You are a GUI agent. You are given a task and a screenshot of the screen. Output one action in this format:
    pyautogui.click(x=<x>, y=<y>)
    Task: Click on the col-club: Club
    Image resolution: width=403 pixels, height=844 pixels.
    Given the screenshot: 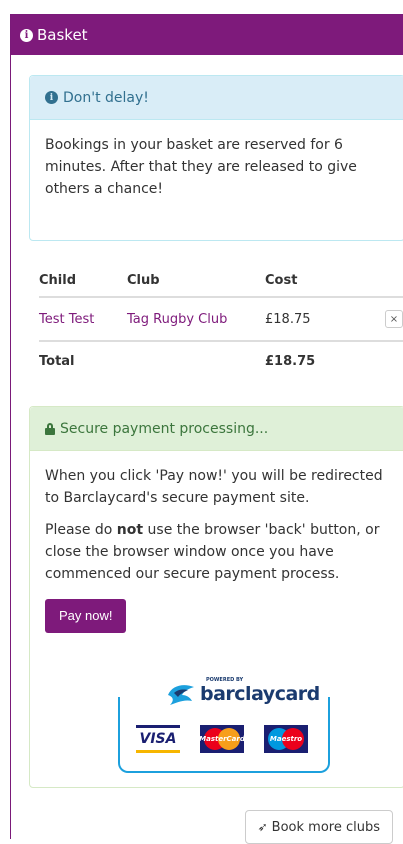 What is the action you would take?
    pyautogui.click(x=143, y=280)
    